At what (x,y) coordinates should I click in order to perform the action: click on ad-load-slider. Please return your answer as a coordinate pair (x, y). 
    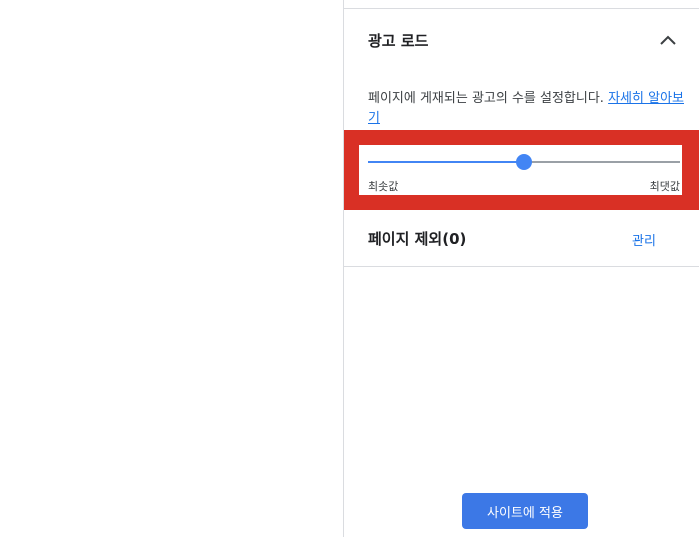
    Looking at the image, I should click on (524, 162).